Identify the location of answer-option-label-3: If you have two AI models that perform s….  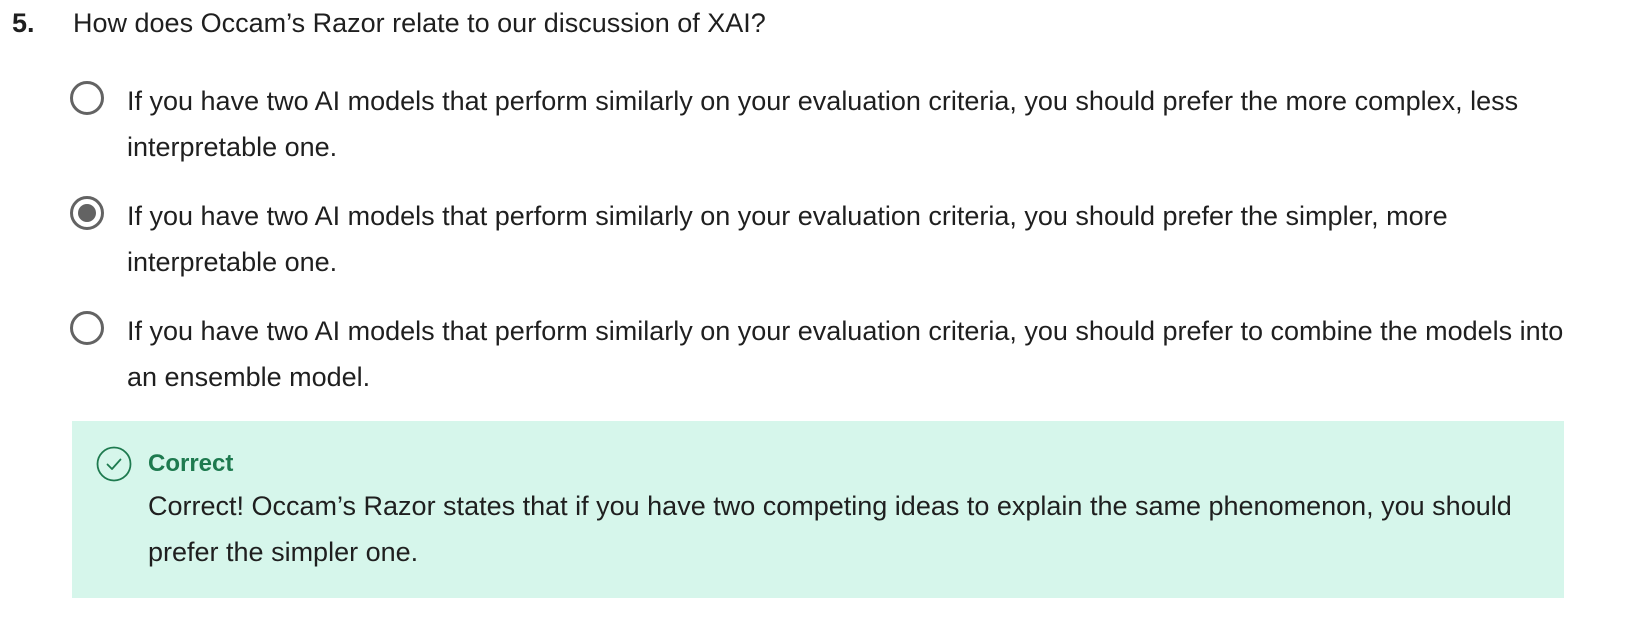
(845, 354).